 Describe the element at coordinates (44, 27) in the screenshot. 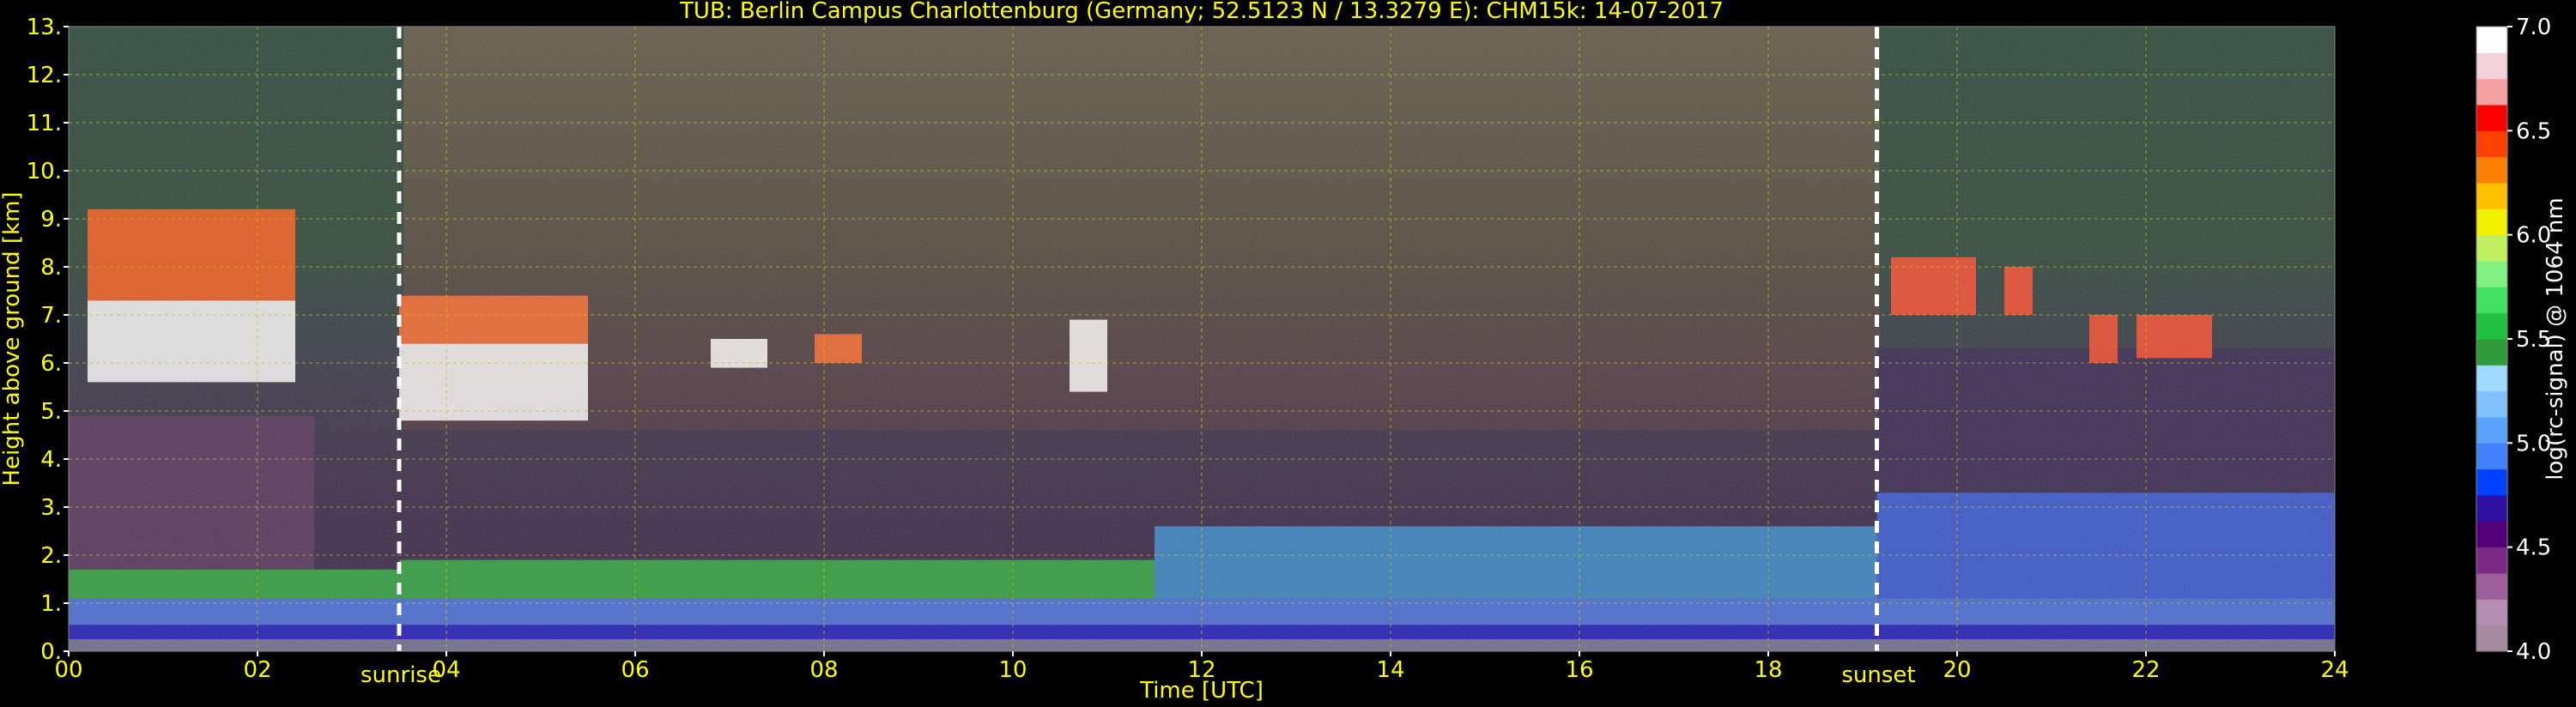

I see `y-tick-label: 13.` at that location.